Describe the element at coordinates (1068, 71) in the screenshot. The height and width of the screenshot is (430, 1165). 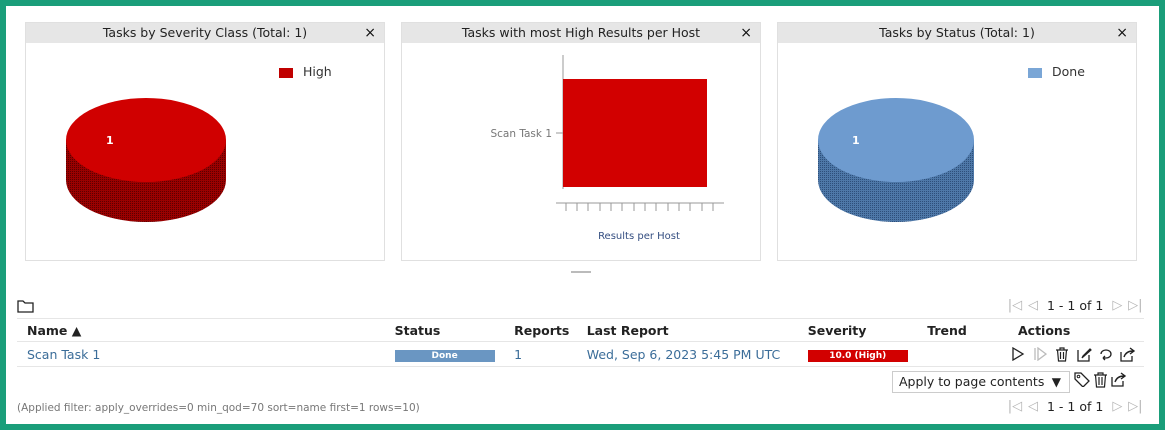
I see `legend-label: Done` at that location.